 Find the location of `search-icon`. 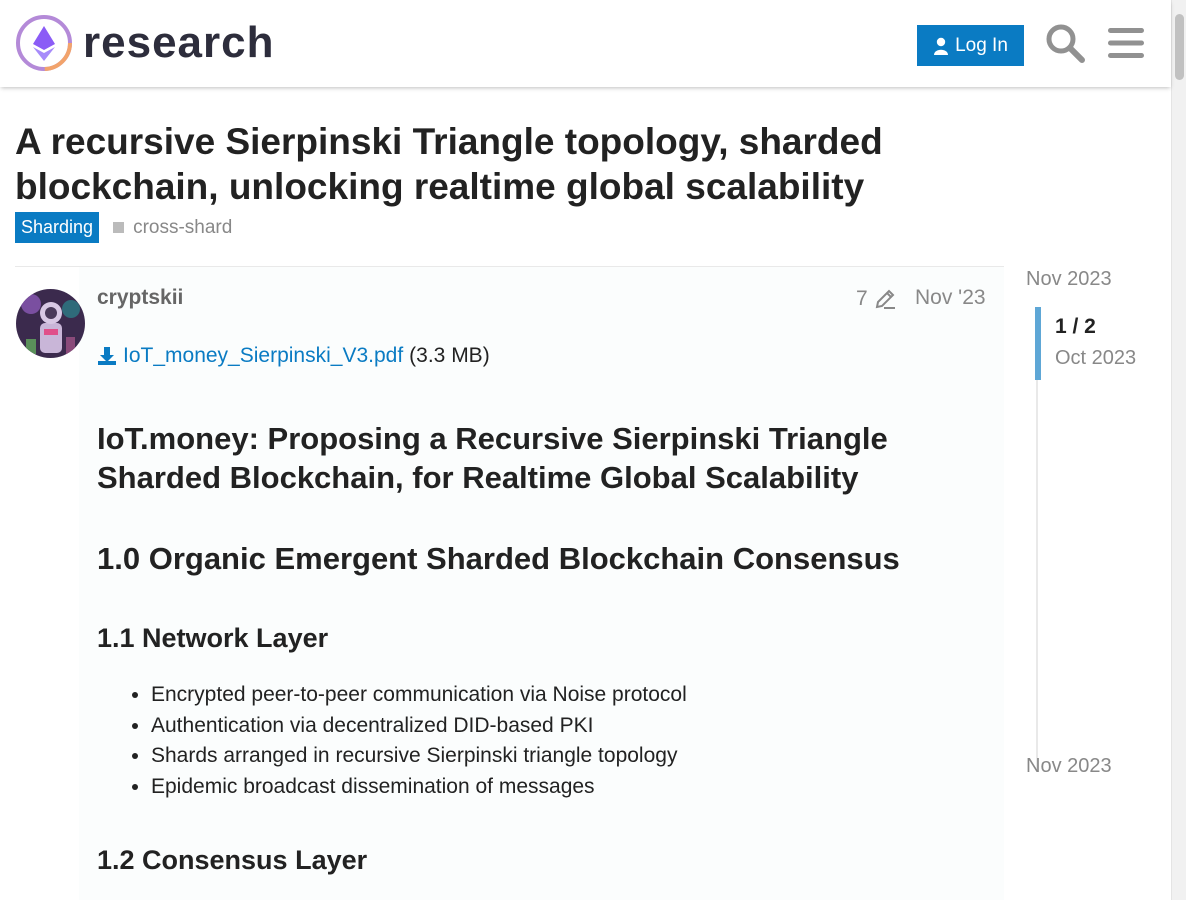

search-icon is located at coordinates (1065, 43).